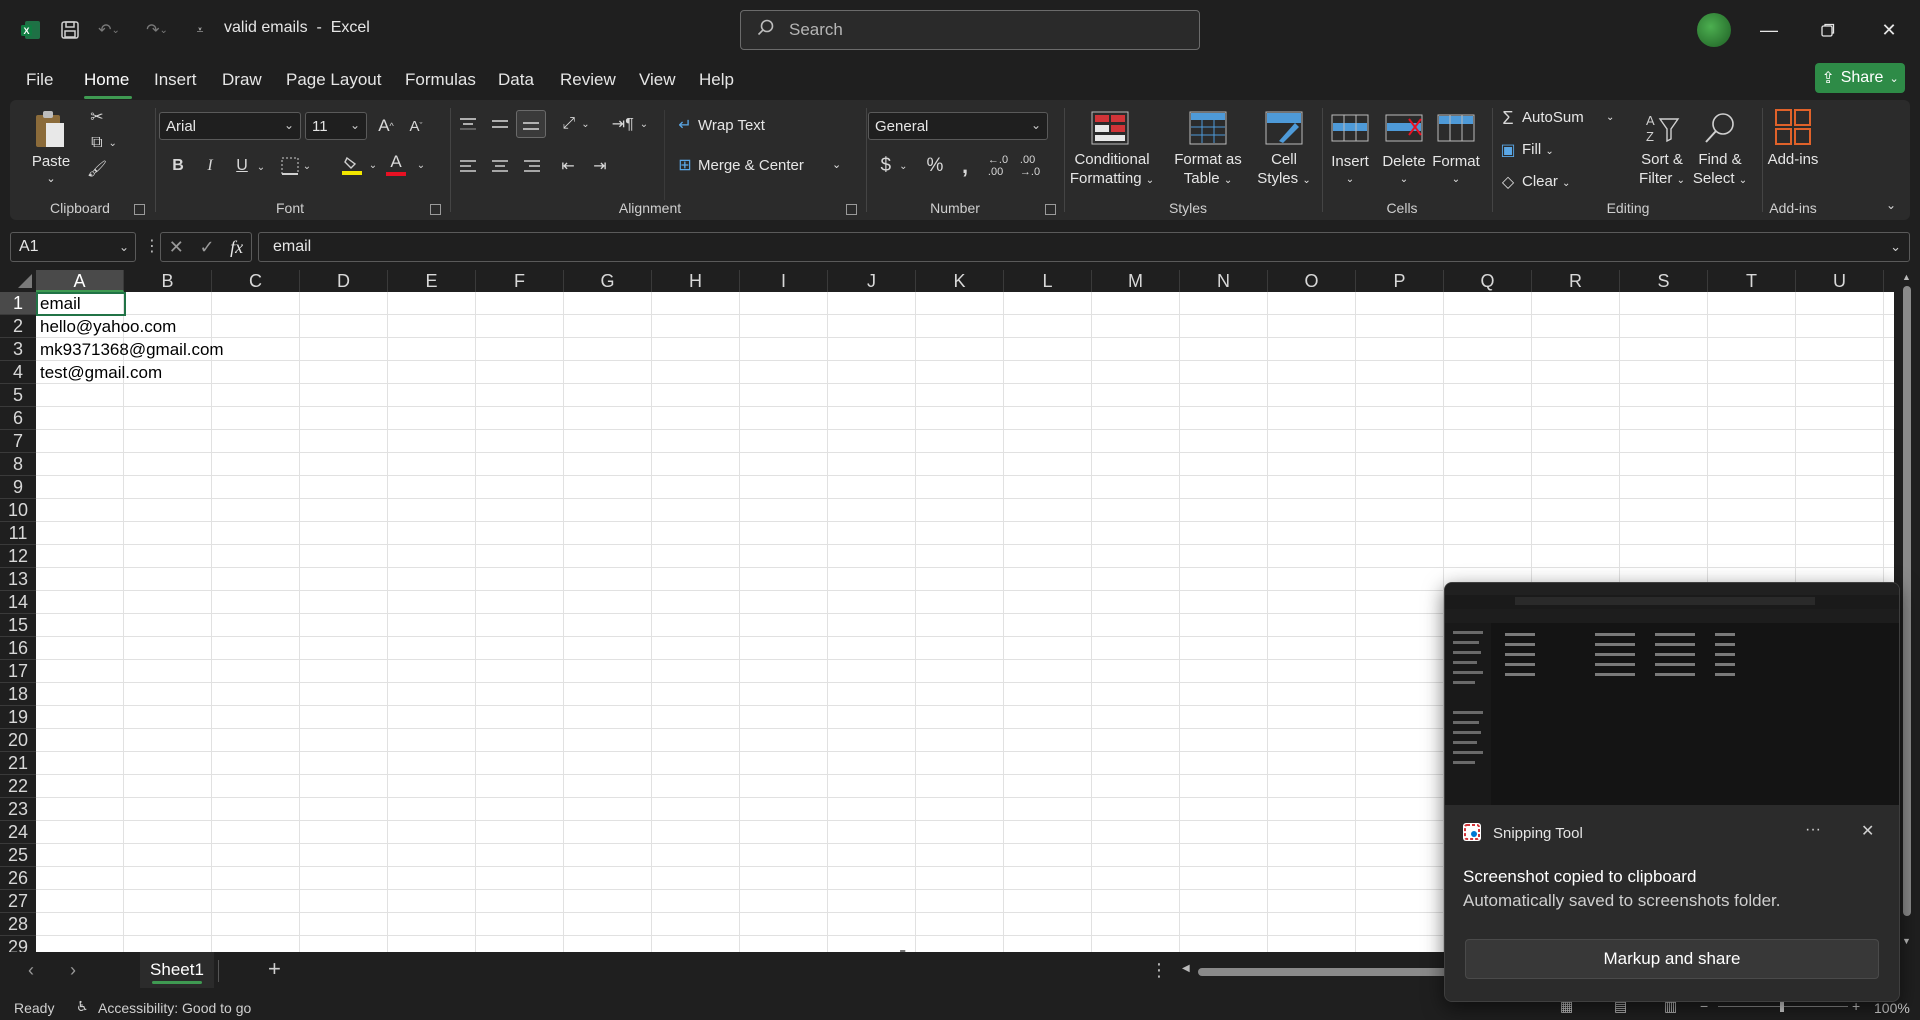  I want to click on undo-icon: ↶ ⌄, so click(109, 30).